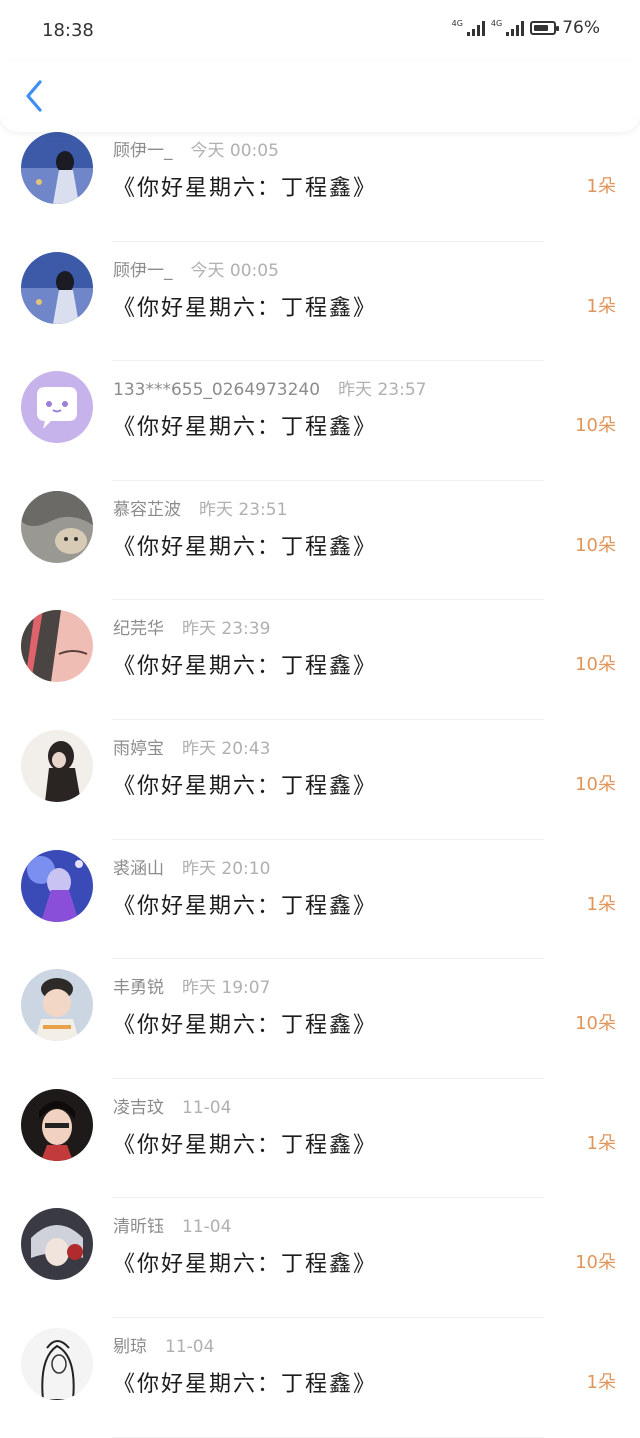 The width and height of the screenshot is (640, 1438). I want to click on user-name: 纪芫华, so click(138, 629).